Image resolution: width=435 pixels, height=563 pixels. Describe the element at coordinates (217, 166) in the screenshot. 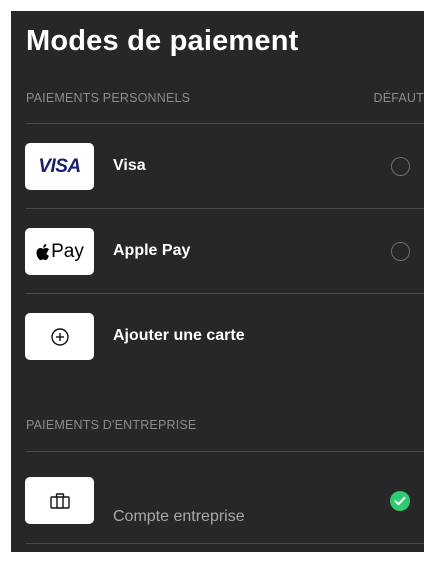

I see `payment-method-visa: VISA Visa` at that location.